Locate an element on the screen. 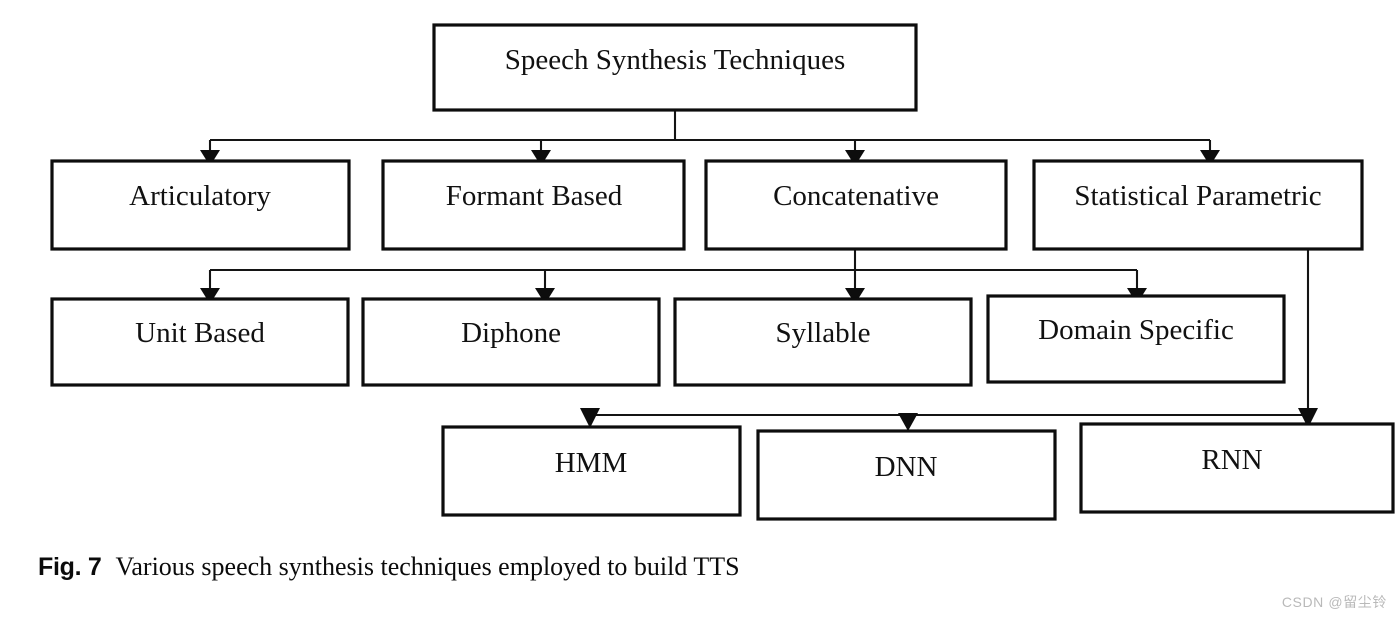 Image resolution: width=1395 pixels, height=618 pixels. node-unit-label: Unit Based is located at coordinates (200, 333).